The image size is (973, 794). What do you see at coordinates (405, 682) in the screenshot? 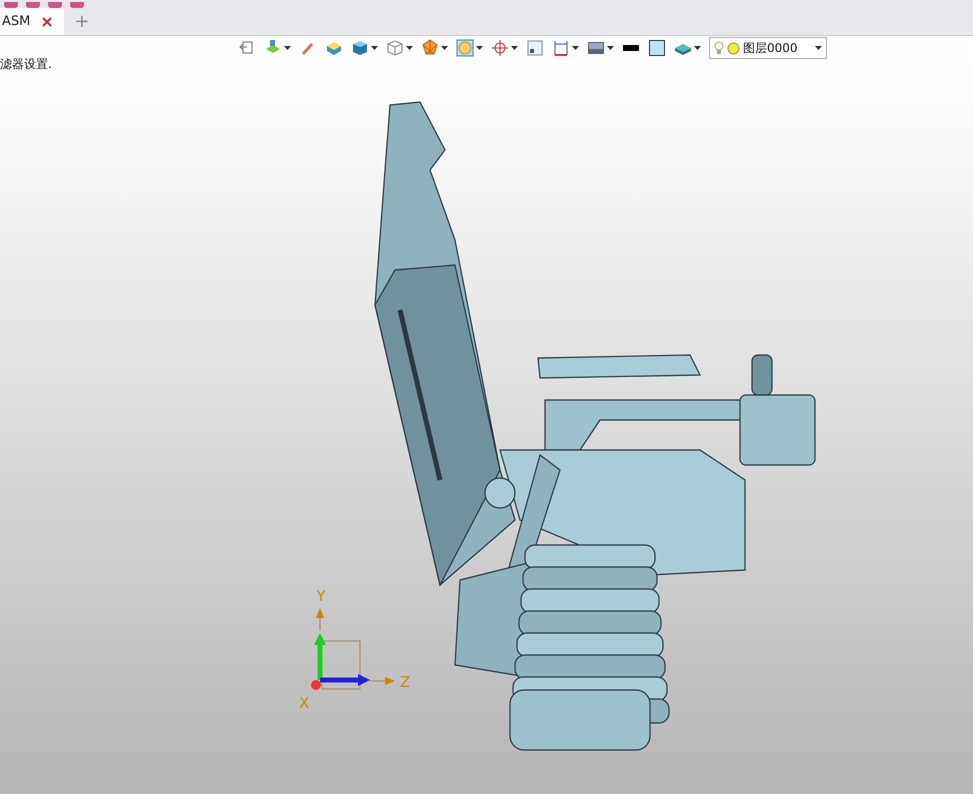
I see `z-axis-label: Z` at bounding box center [405, 682].